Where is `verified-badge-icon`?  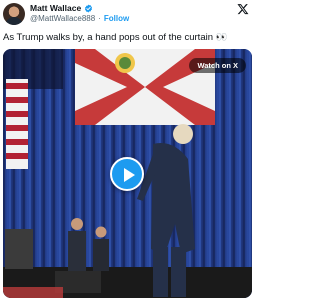 verified-badge-icon is located at coordinates (89, 8).